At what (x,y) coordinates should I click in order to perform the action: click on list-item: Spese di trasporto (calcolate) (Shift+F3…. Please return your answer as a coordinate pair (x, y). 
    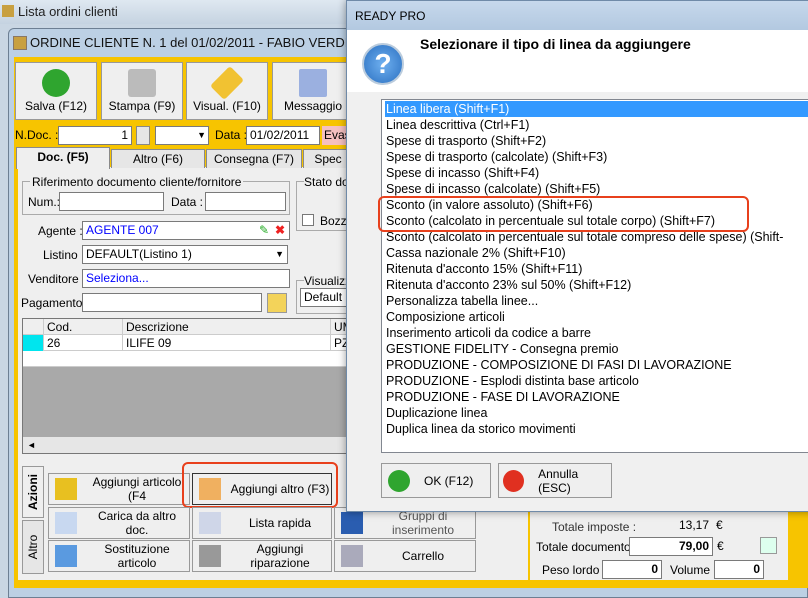
    Looking at the image, I should click on (596, 157).